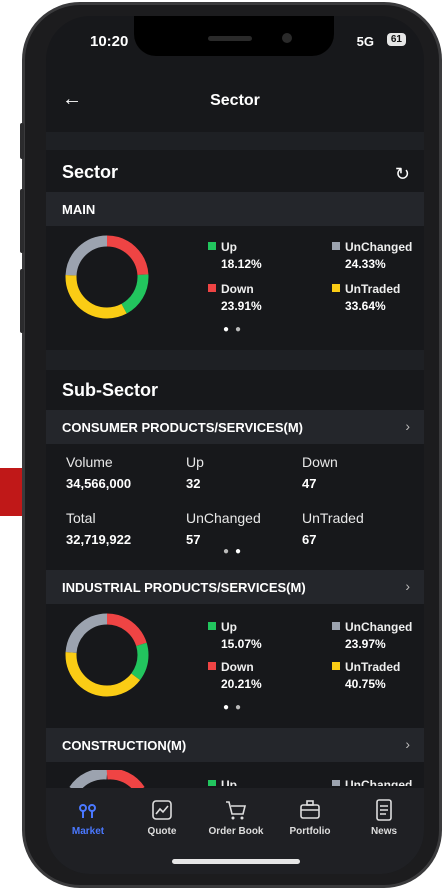 Image resolution: width=444 pixels, height=892 pixels. I want to click on main-legend-unchanged: UnChanged 24.33%, so click(378, 254).